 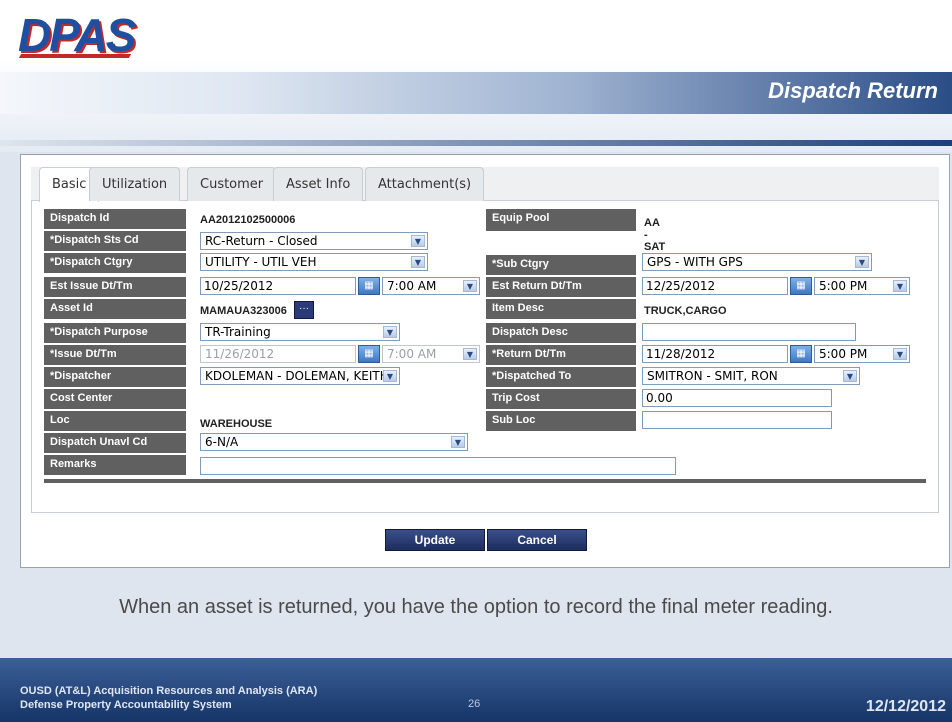 What do you see at coordinates (278, 354) in the screenshot?
I see `issue-date-input: 11/26/2012` at bounding box center [278, 354].